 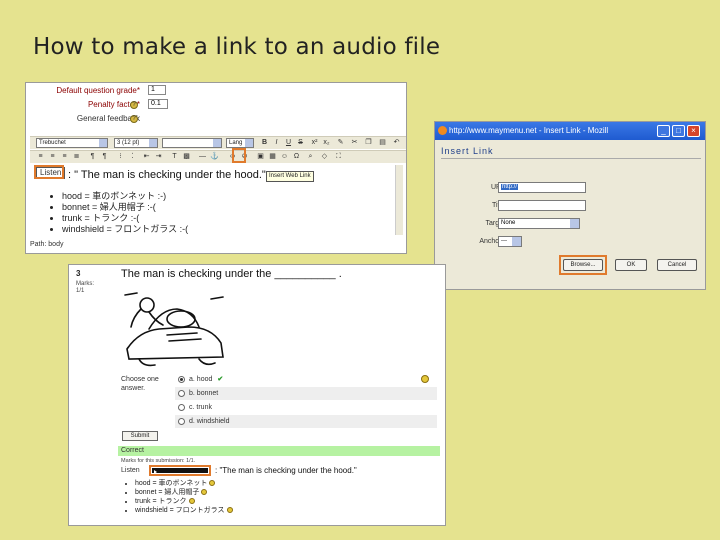 What do you see at coordinates (678, 131) in the screenshot?
I see `maximize-button: □` at bounding box center [678, 131].